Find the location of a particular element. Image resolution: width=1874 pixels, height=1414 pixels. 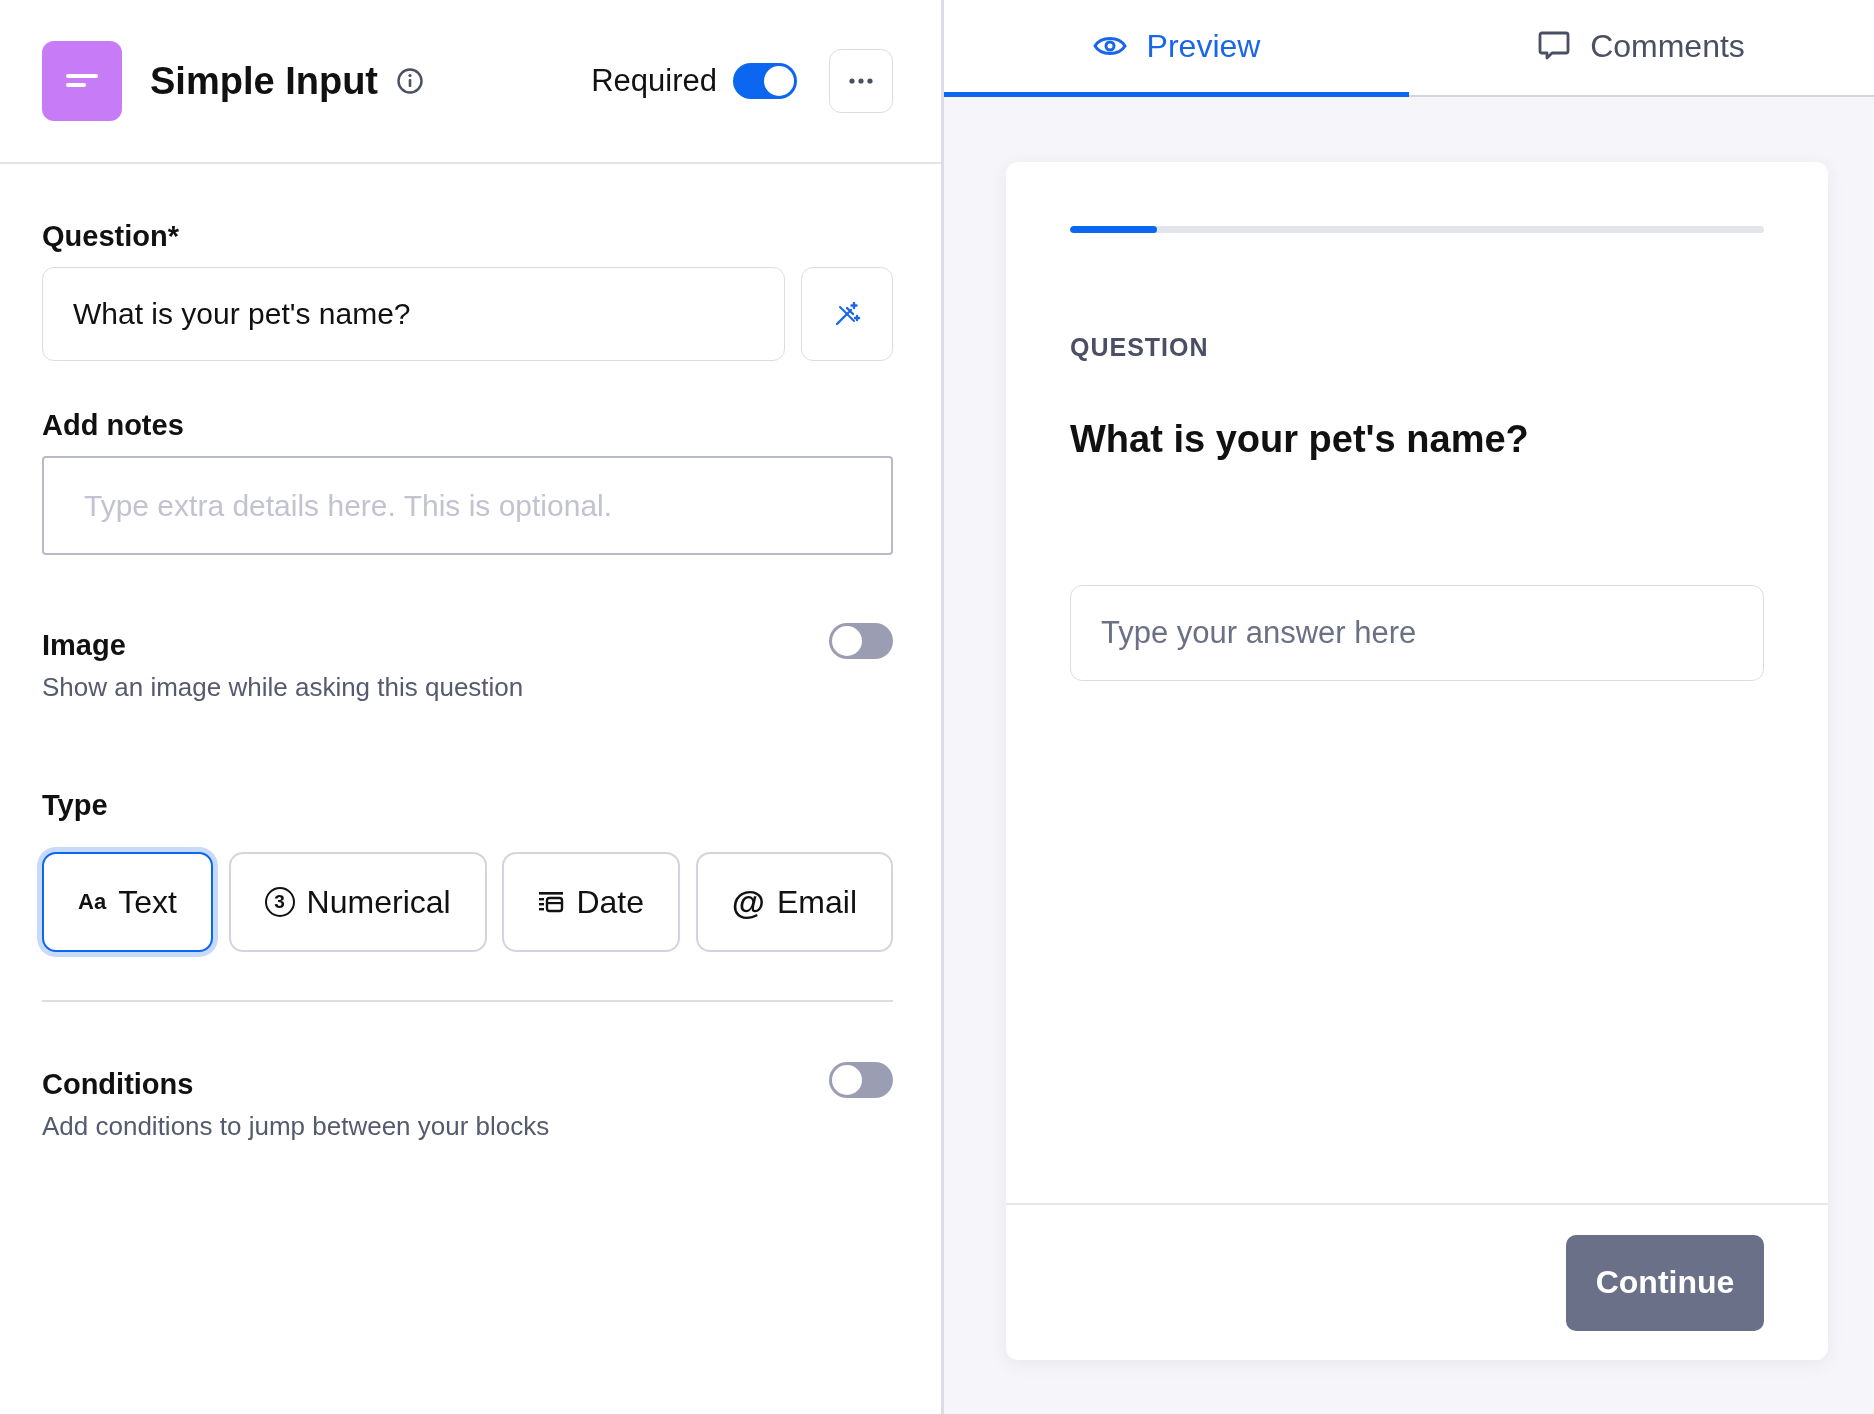

comment-icon is located at coordinates (1554, 46).